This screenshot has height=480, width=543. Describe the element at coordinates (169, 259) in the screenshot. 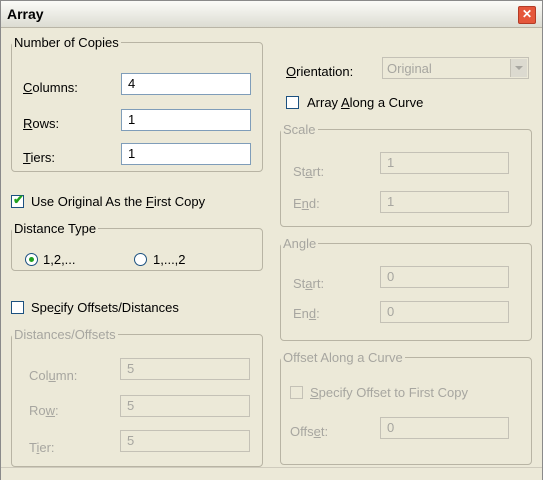

I see `distance-type-option-2-label: 1,...,2` at that location.